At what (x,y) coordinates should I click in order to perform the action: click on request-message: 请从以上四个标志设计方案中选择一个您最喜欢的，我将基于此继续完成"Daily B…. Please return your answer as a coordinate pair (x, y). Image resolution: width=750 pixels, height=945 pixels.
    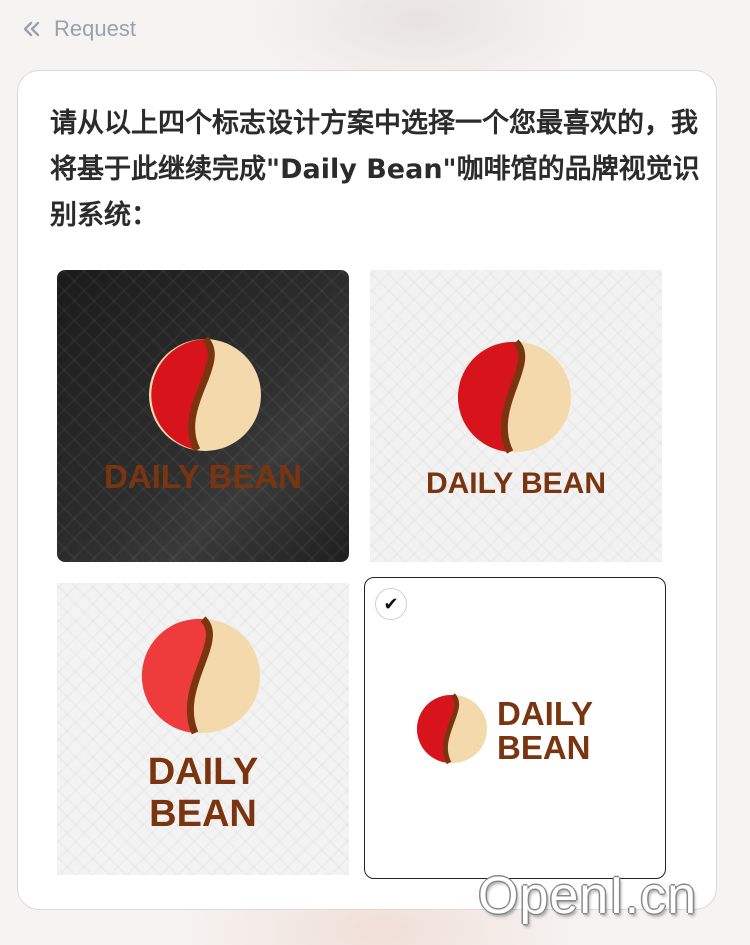
    Looking at the image, I should click on (375, 169).